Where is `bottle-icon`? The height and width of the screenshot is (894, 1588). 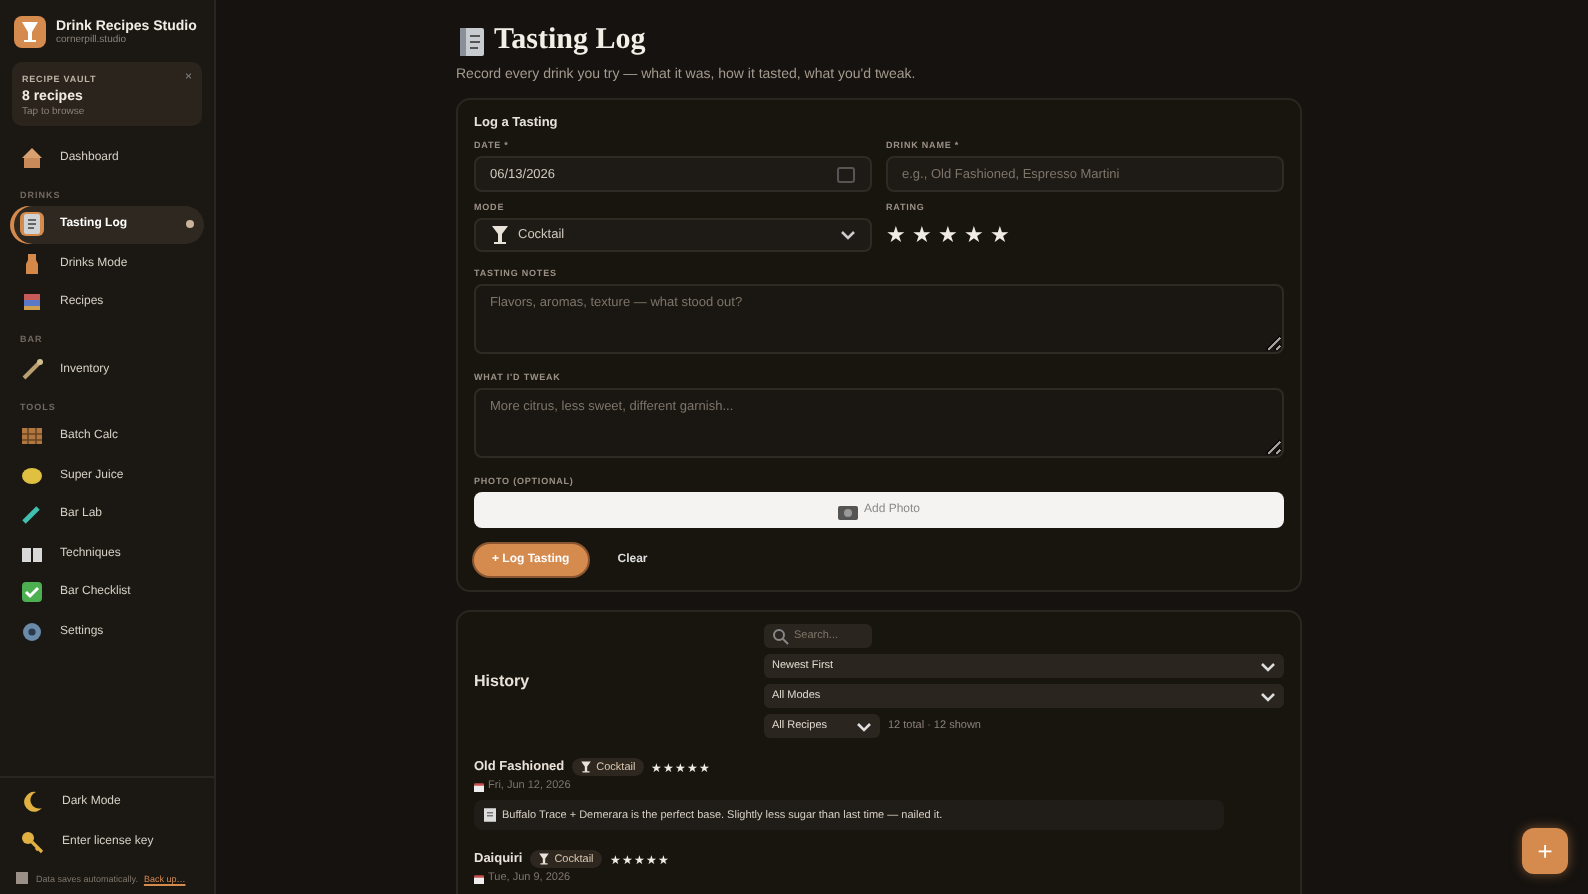
bottle-icon is located at coordinates (32, 263).